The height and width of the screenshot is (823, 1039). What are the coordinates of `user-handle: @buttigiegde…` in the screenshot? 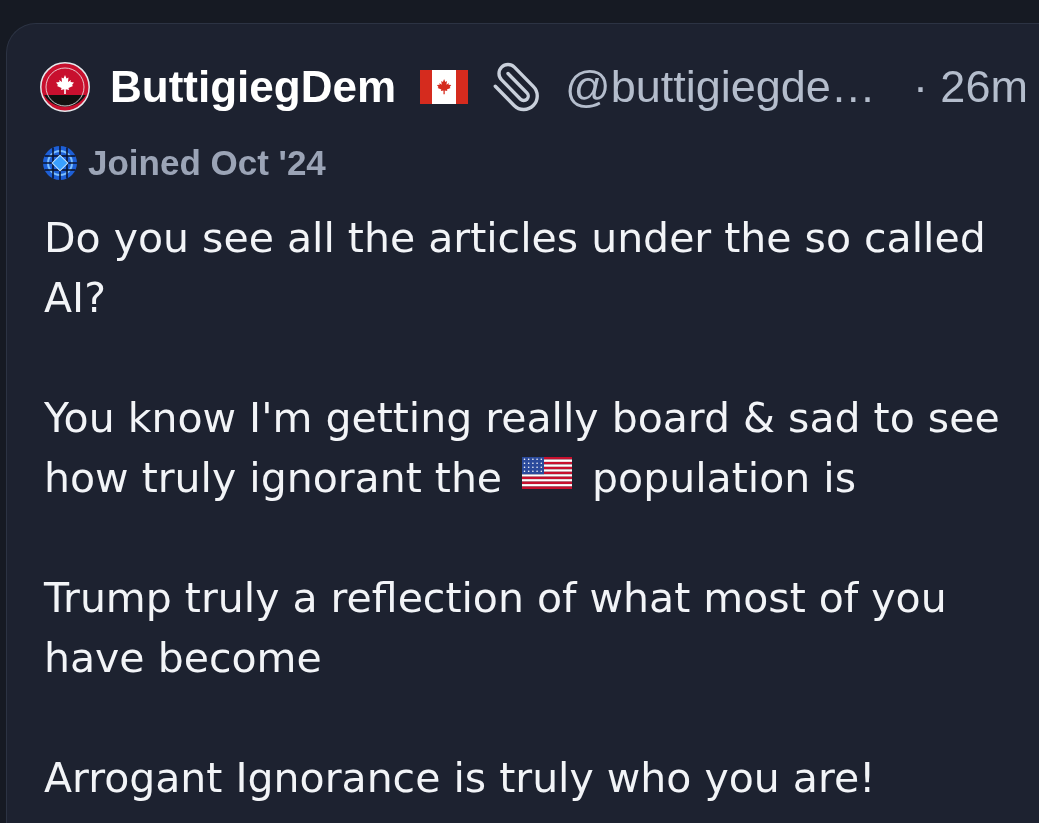 It's located at (720, 87).